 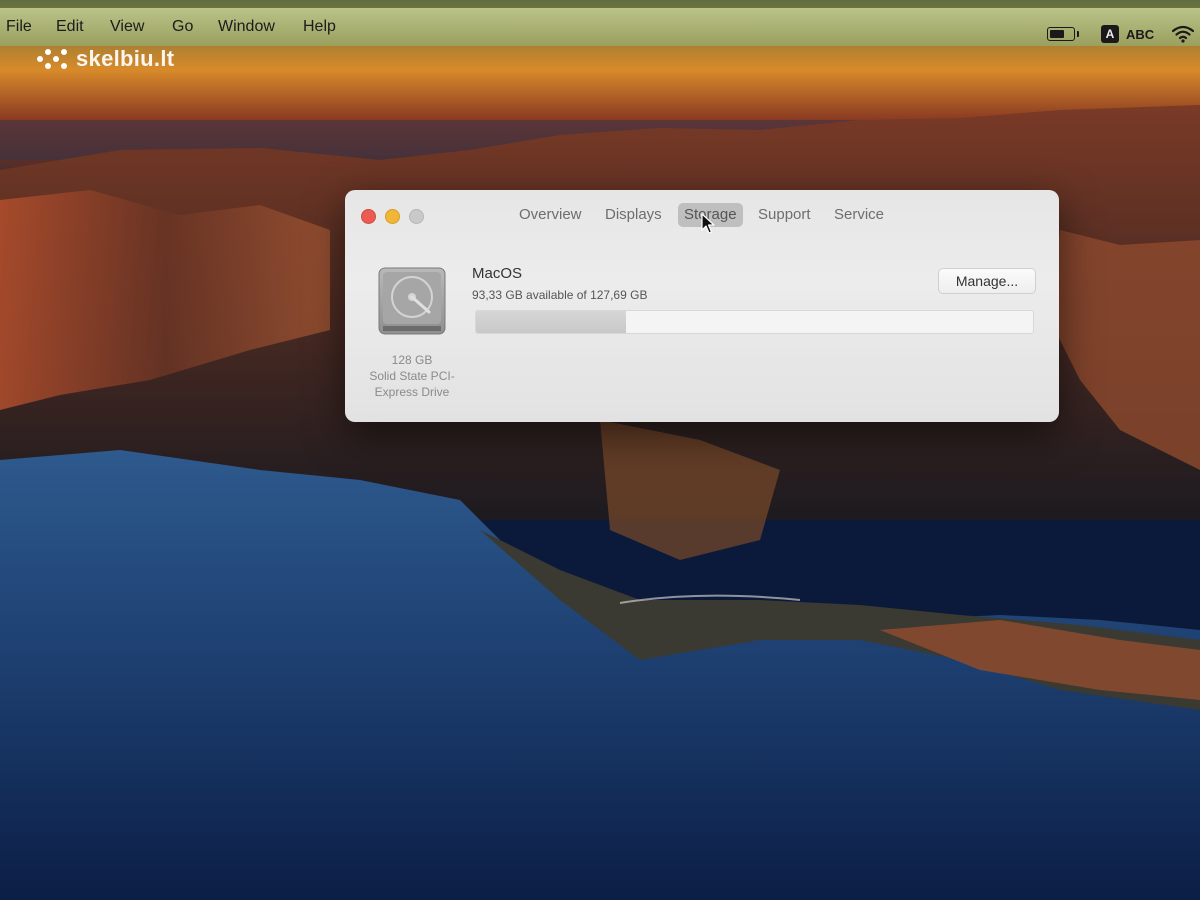 What do you see at coordinates (1057, 34) in the screenshot?
I see `battery-level` at bounding box center [1057, 34].